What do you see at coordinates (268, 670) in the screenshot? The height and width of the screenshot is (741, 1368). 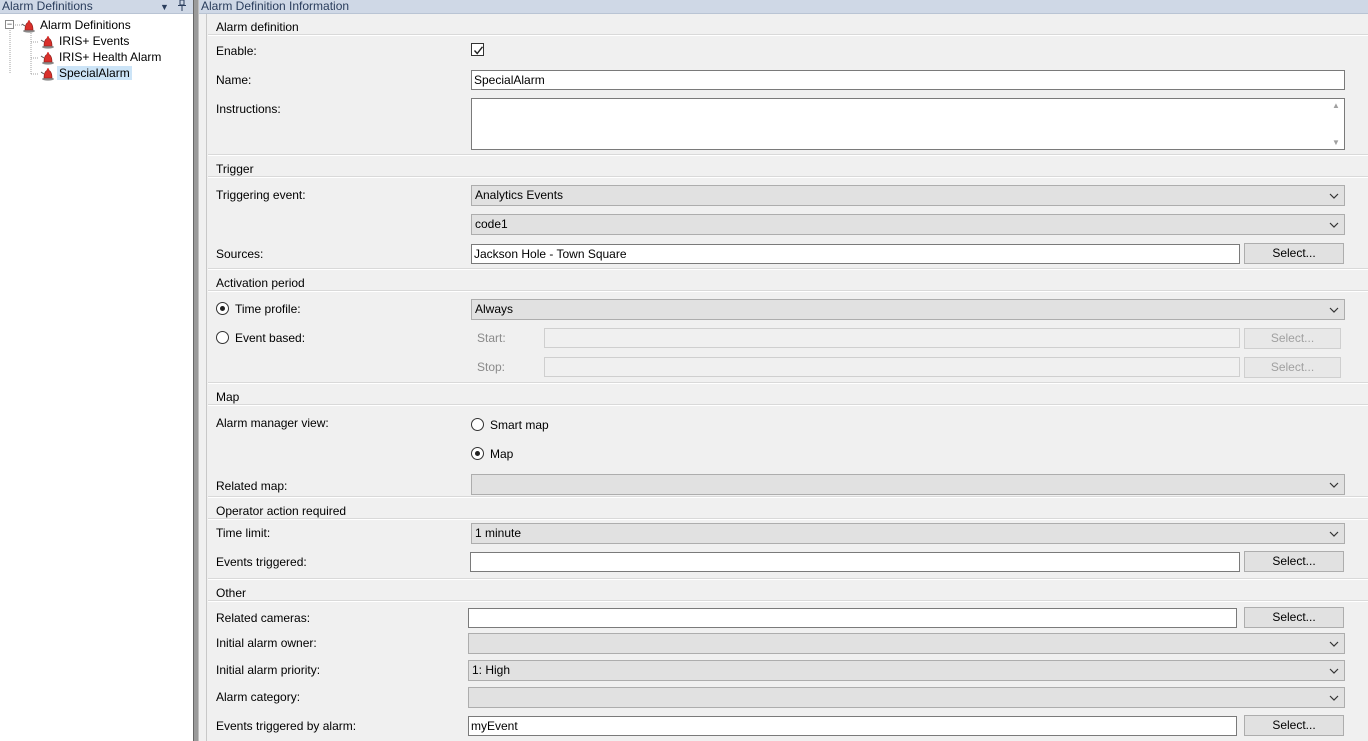 I see `initial-alarm-priority-label: Initial alarm priority:` at bounding box center [268, 670].